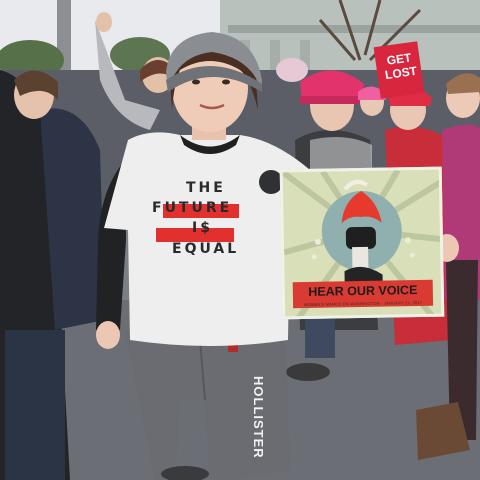  Describe the element at coordinates (363, 291) in the screenshot. I see `poster-headline: HEAR OUR VOICE` at that location.